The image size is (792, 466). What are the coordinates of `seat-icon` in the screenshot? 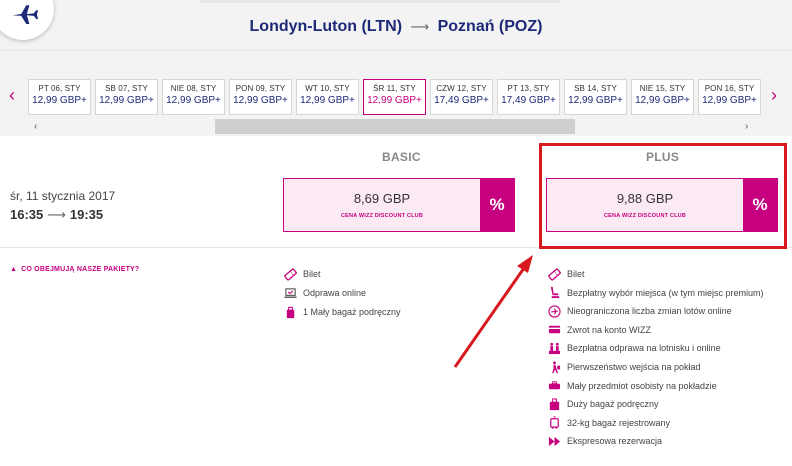 It's located at (554, 292).